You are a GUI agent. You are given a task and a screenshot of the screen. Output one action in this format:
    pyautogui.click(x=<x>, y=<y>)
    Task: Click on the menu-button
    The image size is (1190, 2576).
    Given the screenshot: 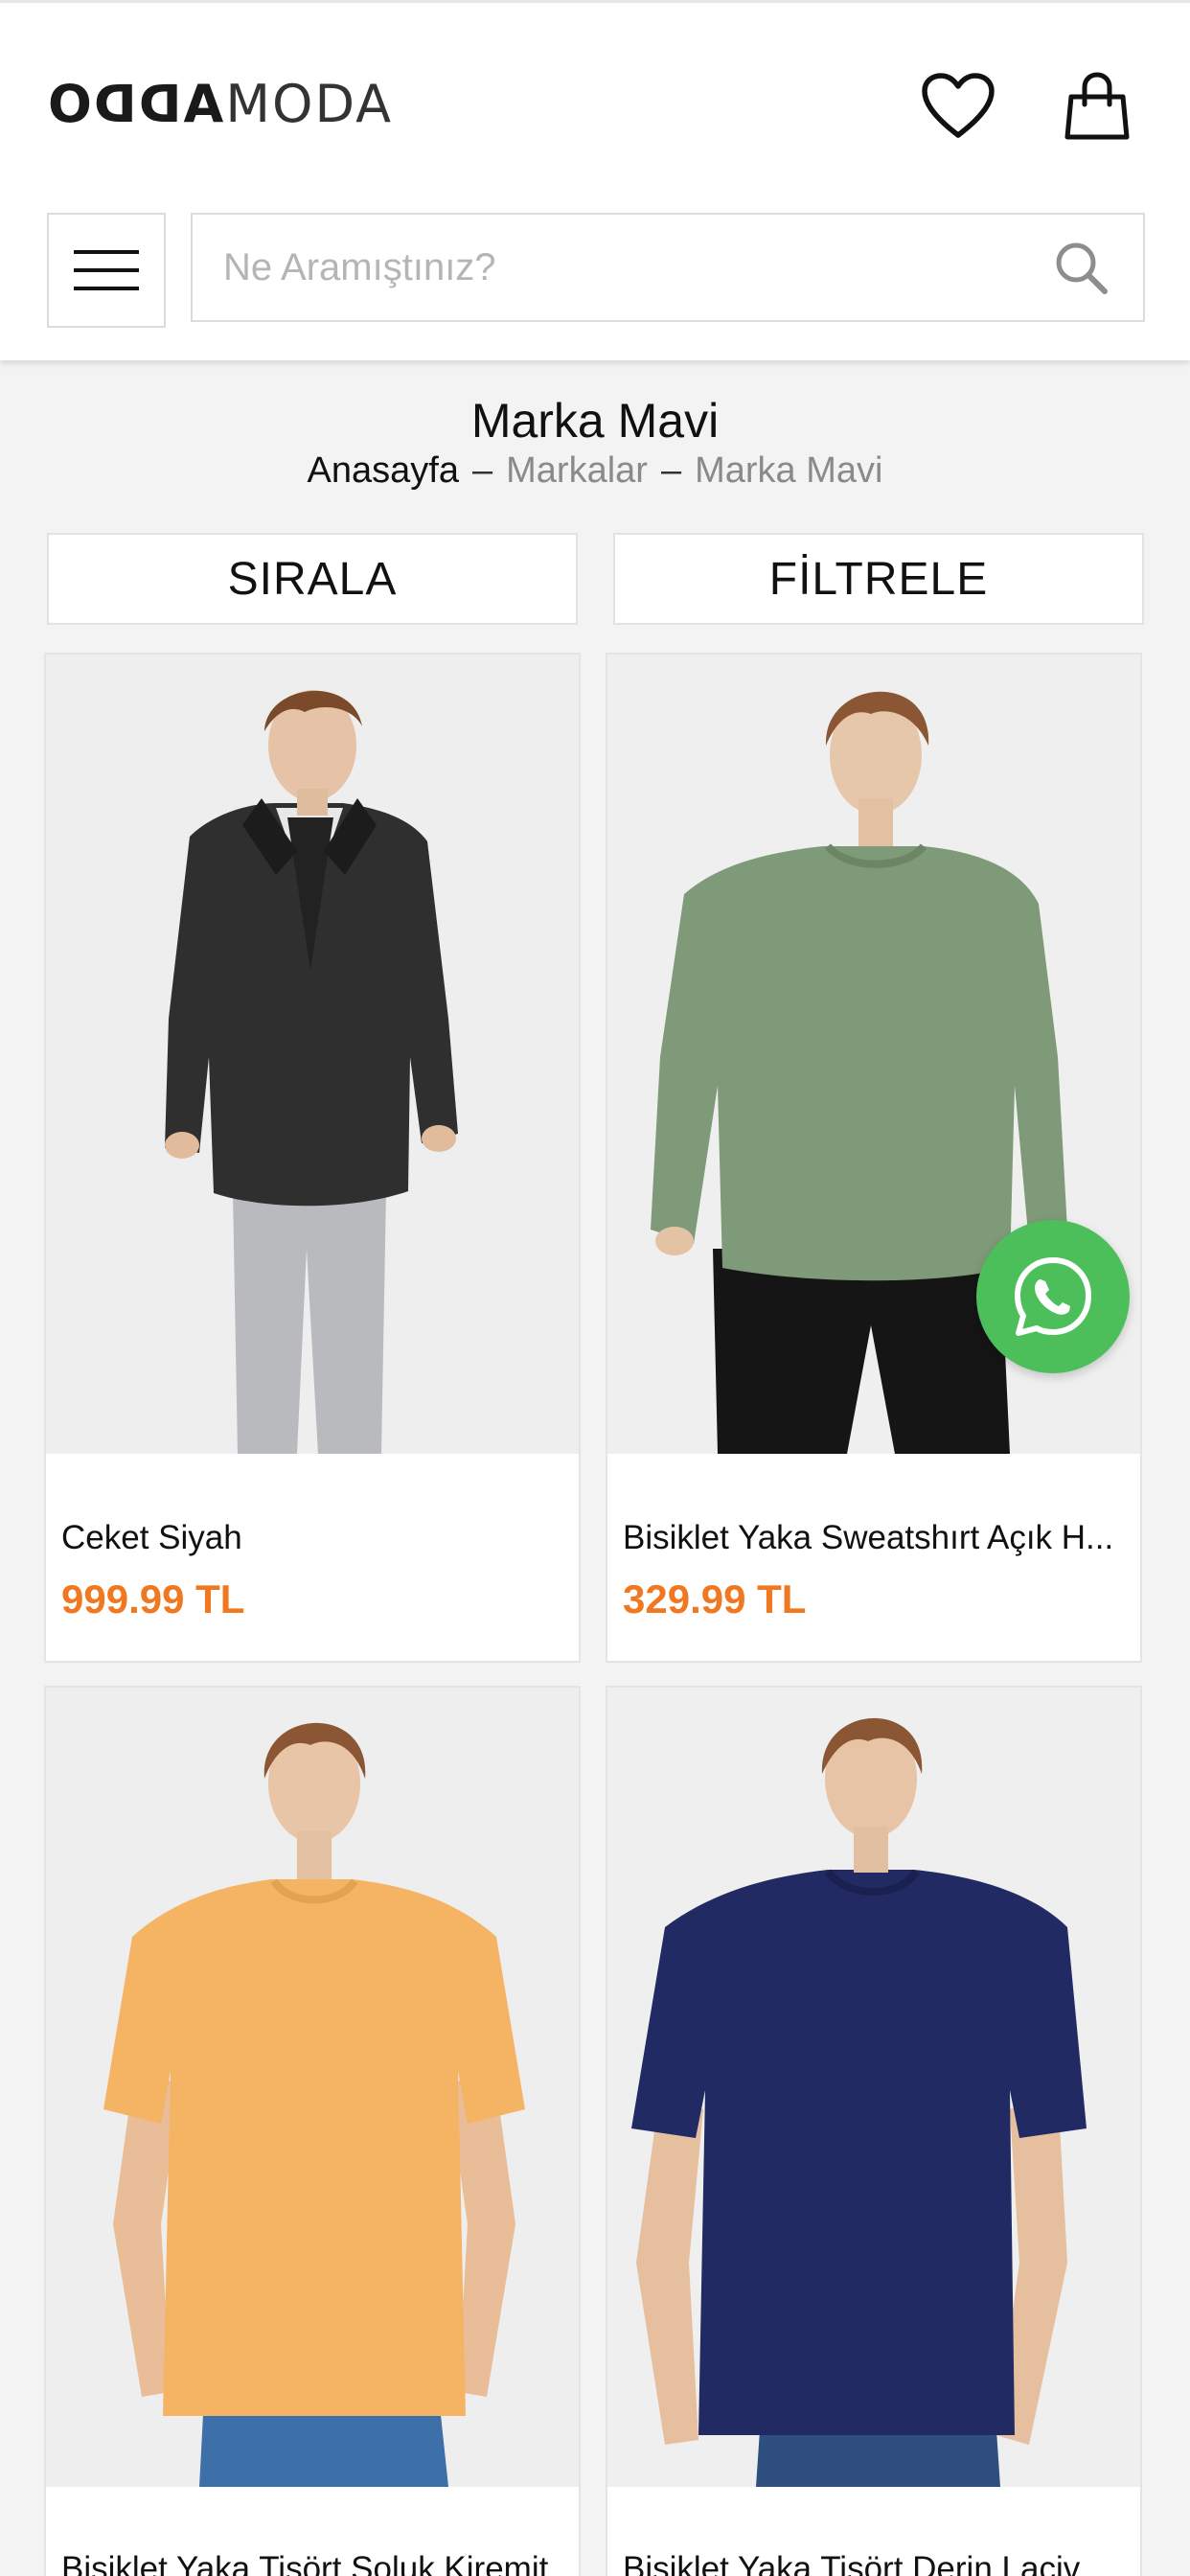 What is the action you would take?
    pyautogui.click(x=107, y=270)
    